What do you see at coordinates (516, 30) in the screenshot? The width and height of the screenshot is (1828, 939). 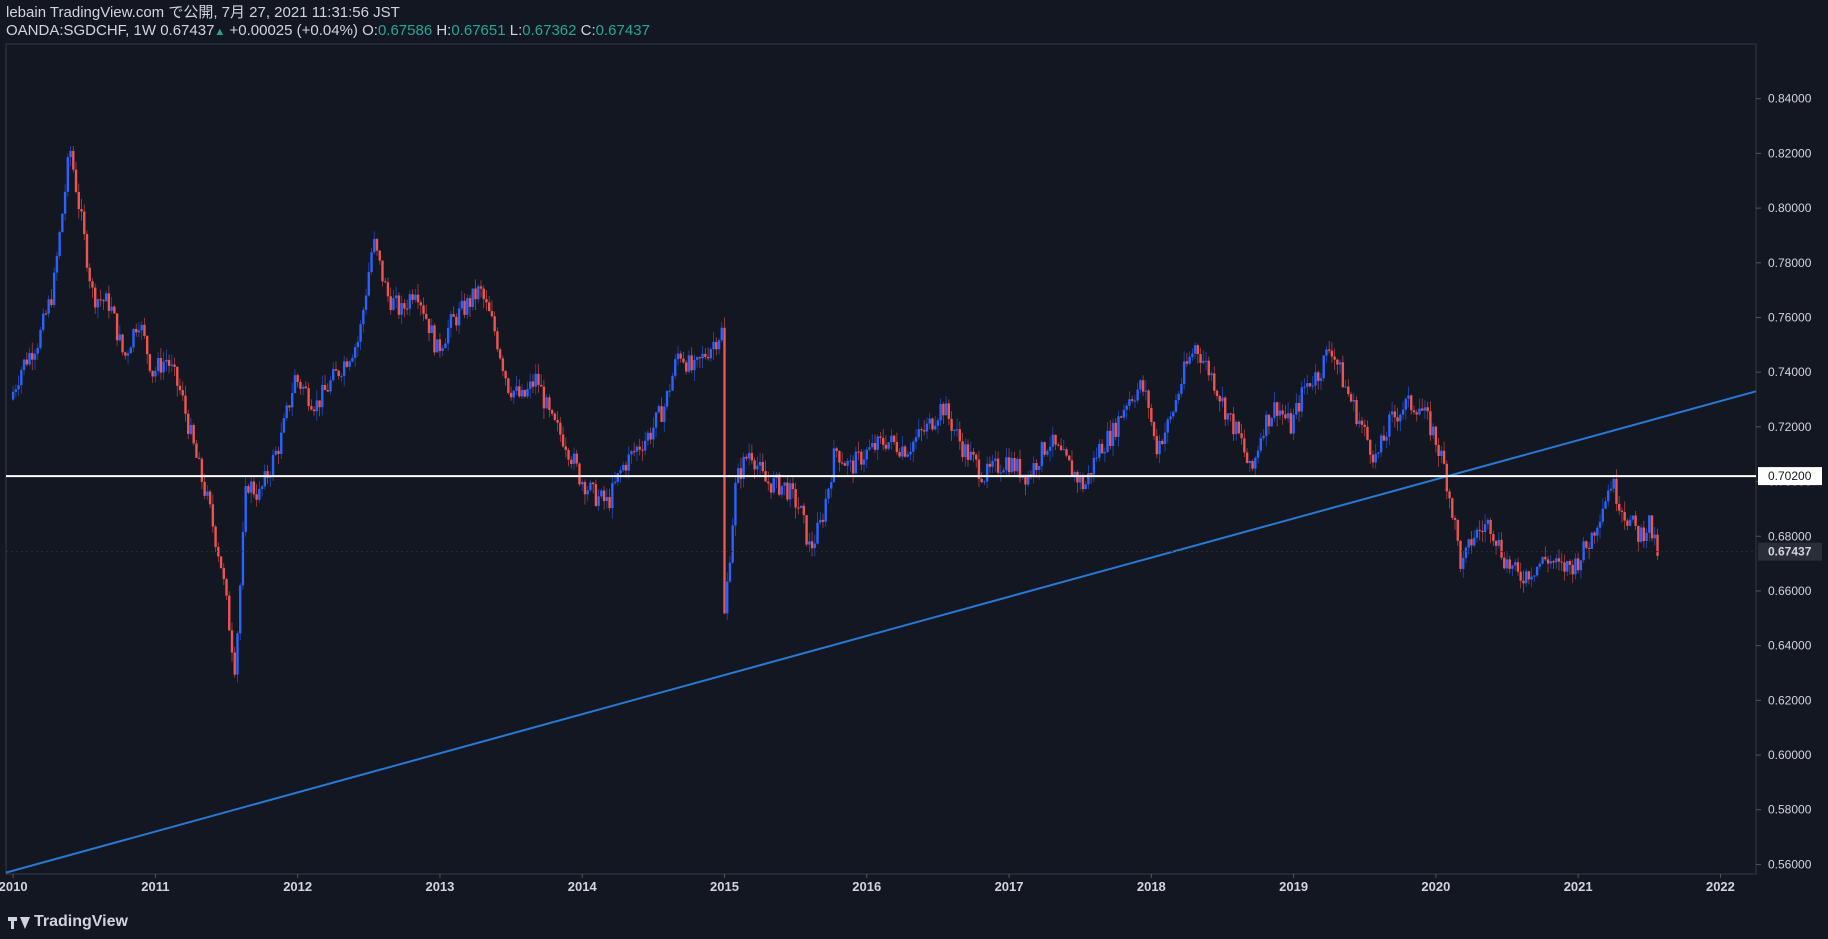 I see `low-label: L:` at bounding box center [516, 30].